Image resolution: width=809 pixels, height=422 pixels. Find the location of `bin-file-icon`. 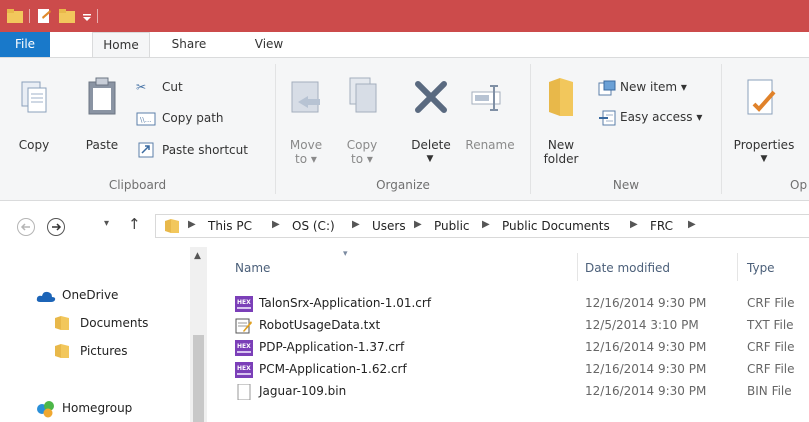

bin-file-icon is located at coordinates (244, 392).